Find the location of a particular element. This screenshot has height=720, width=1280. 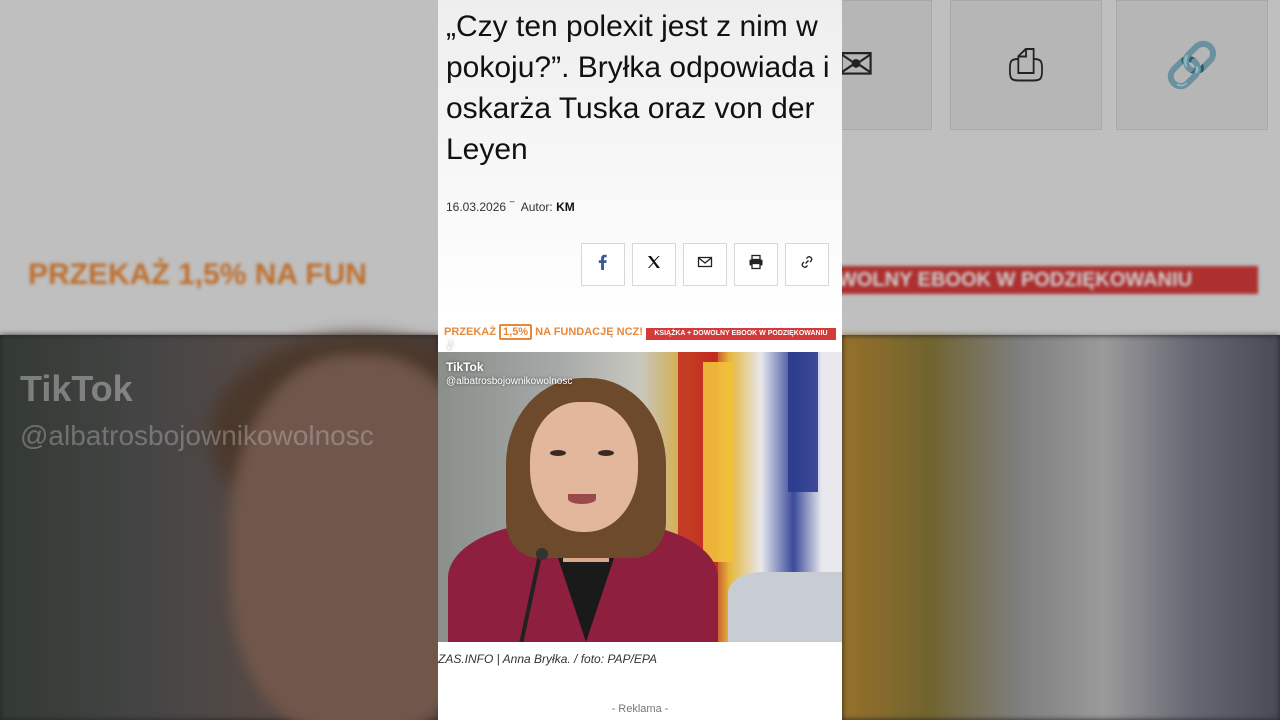

x-icon is located at coordinates (654, 264).